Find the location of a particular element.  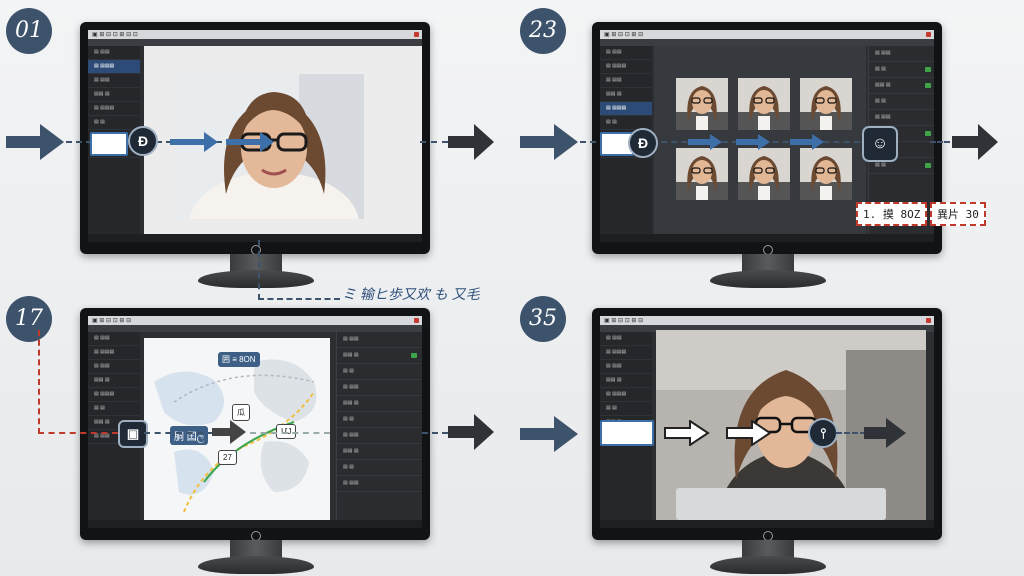

flow-arrow-4a is located at coordinates (687, 433).